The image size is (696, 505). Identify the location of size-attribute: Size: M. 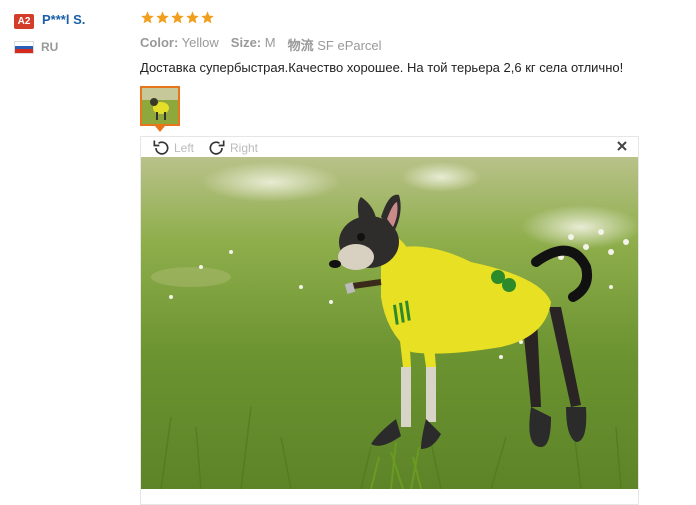
(253, 44).